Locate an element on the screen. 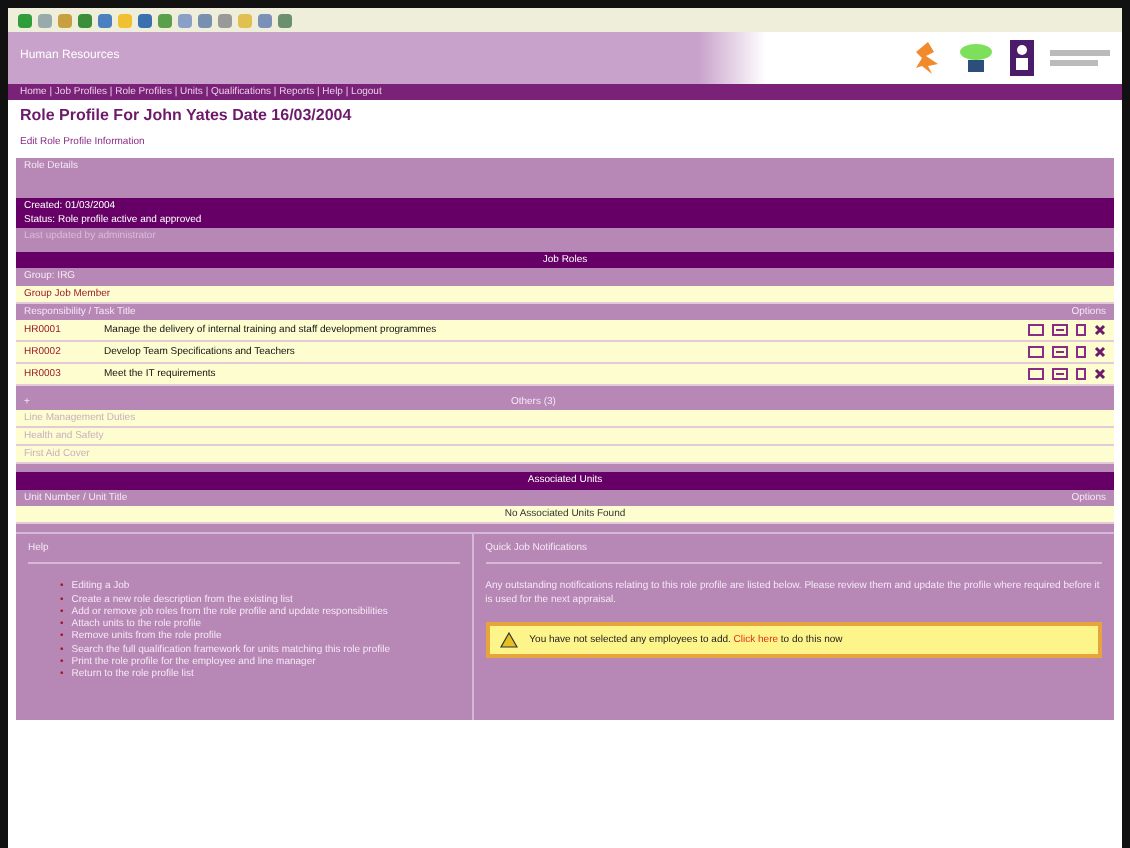 The image size is (1130, 848). person-logo-icon is located at coordinates (1022, 58).